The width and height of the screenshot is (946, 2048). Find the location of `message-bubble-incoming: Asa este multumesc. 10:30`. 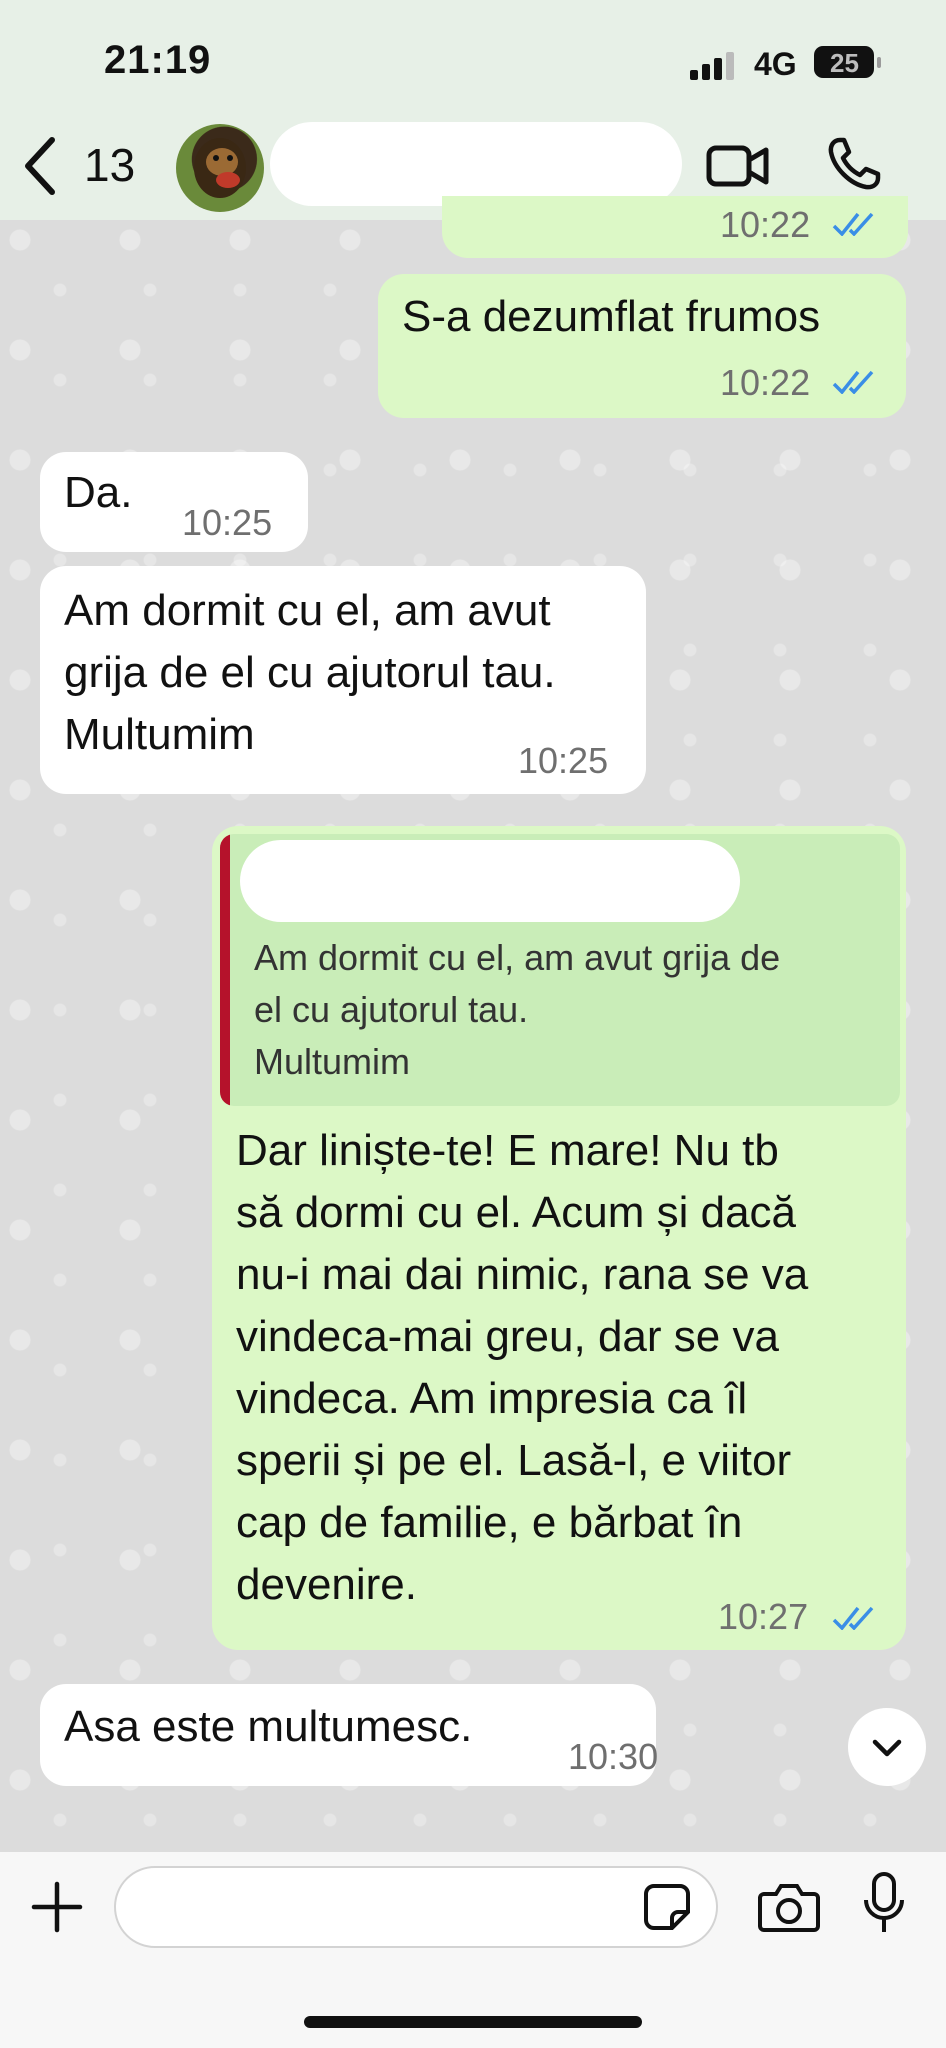

message-bubble-incoming: Asa este multumesc. 10:30 is located at coordinates (349, 1735).